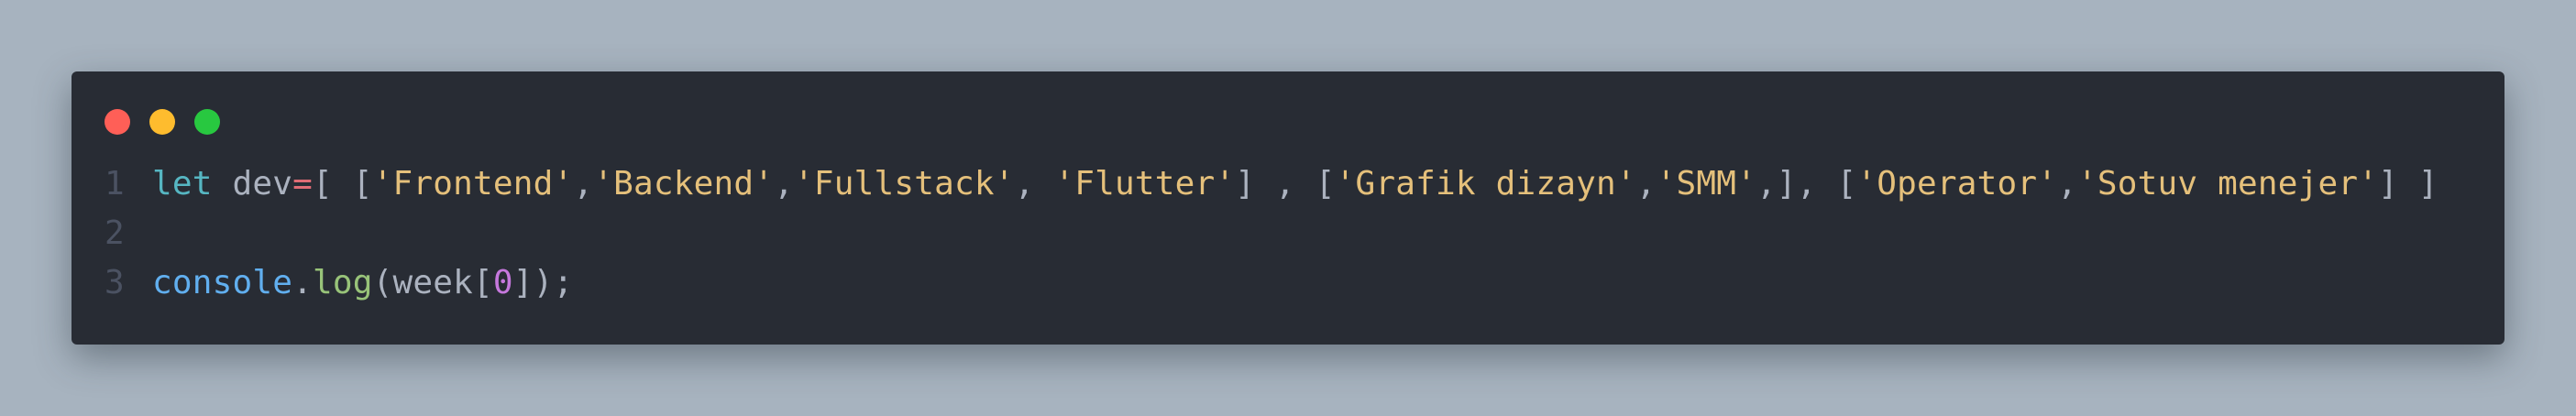 Image resolution: width=2576 pixels, height=416 pixels. I want to click on minimize-button-dot, so click(162, 122).